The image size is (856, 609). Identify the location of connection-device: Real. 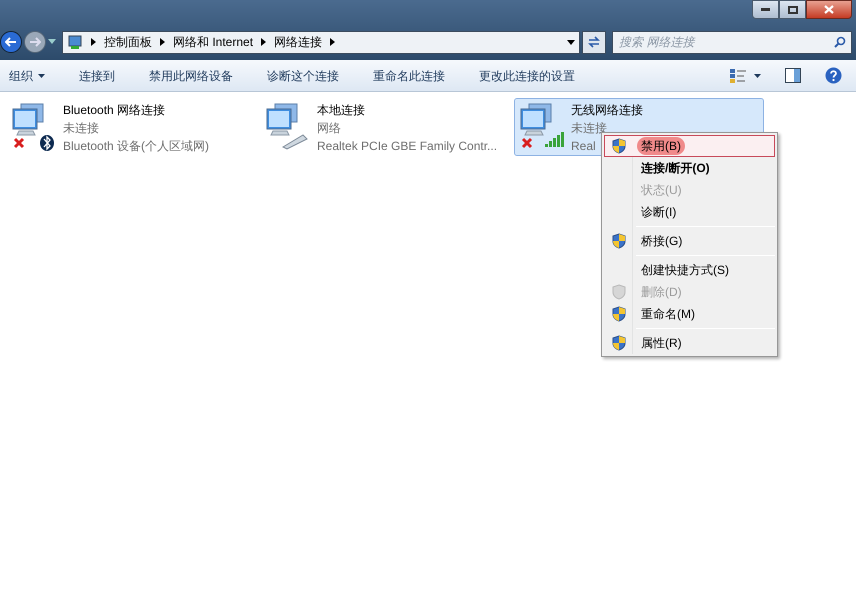
(583, 146).